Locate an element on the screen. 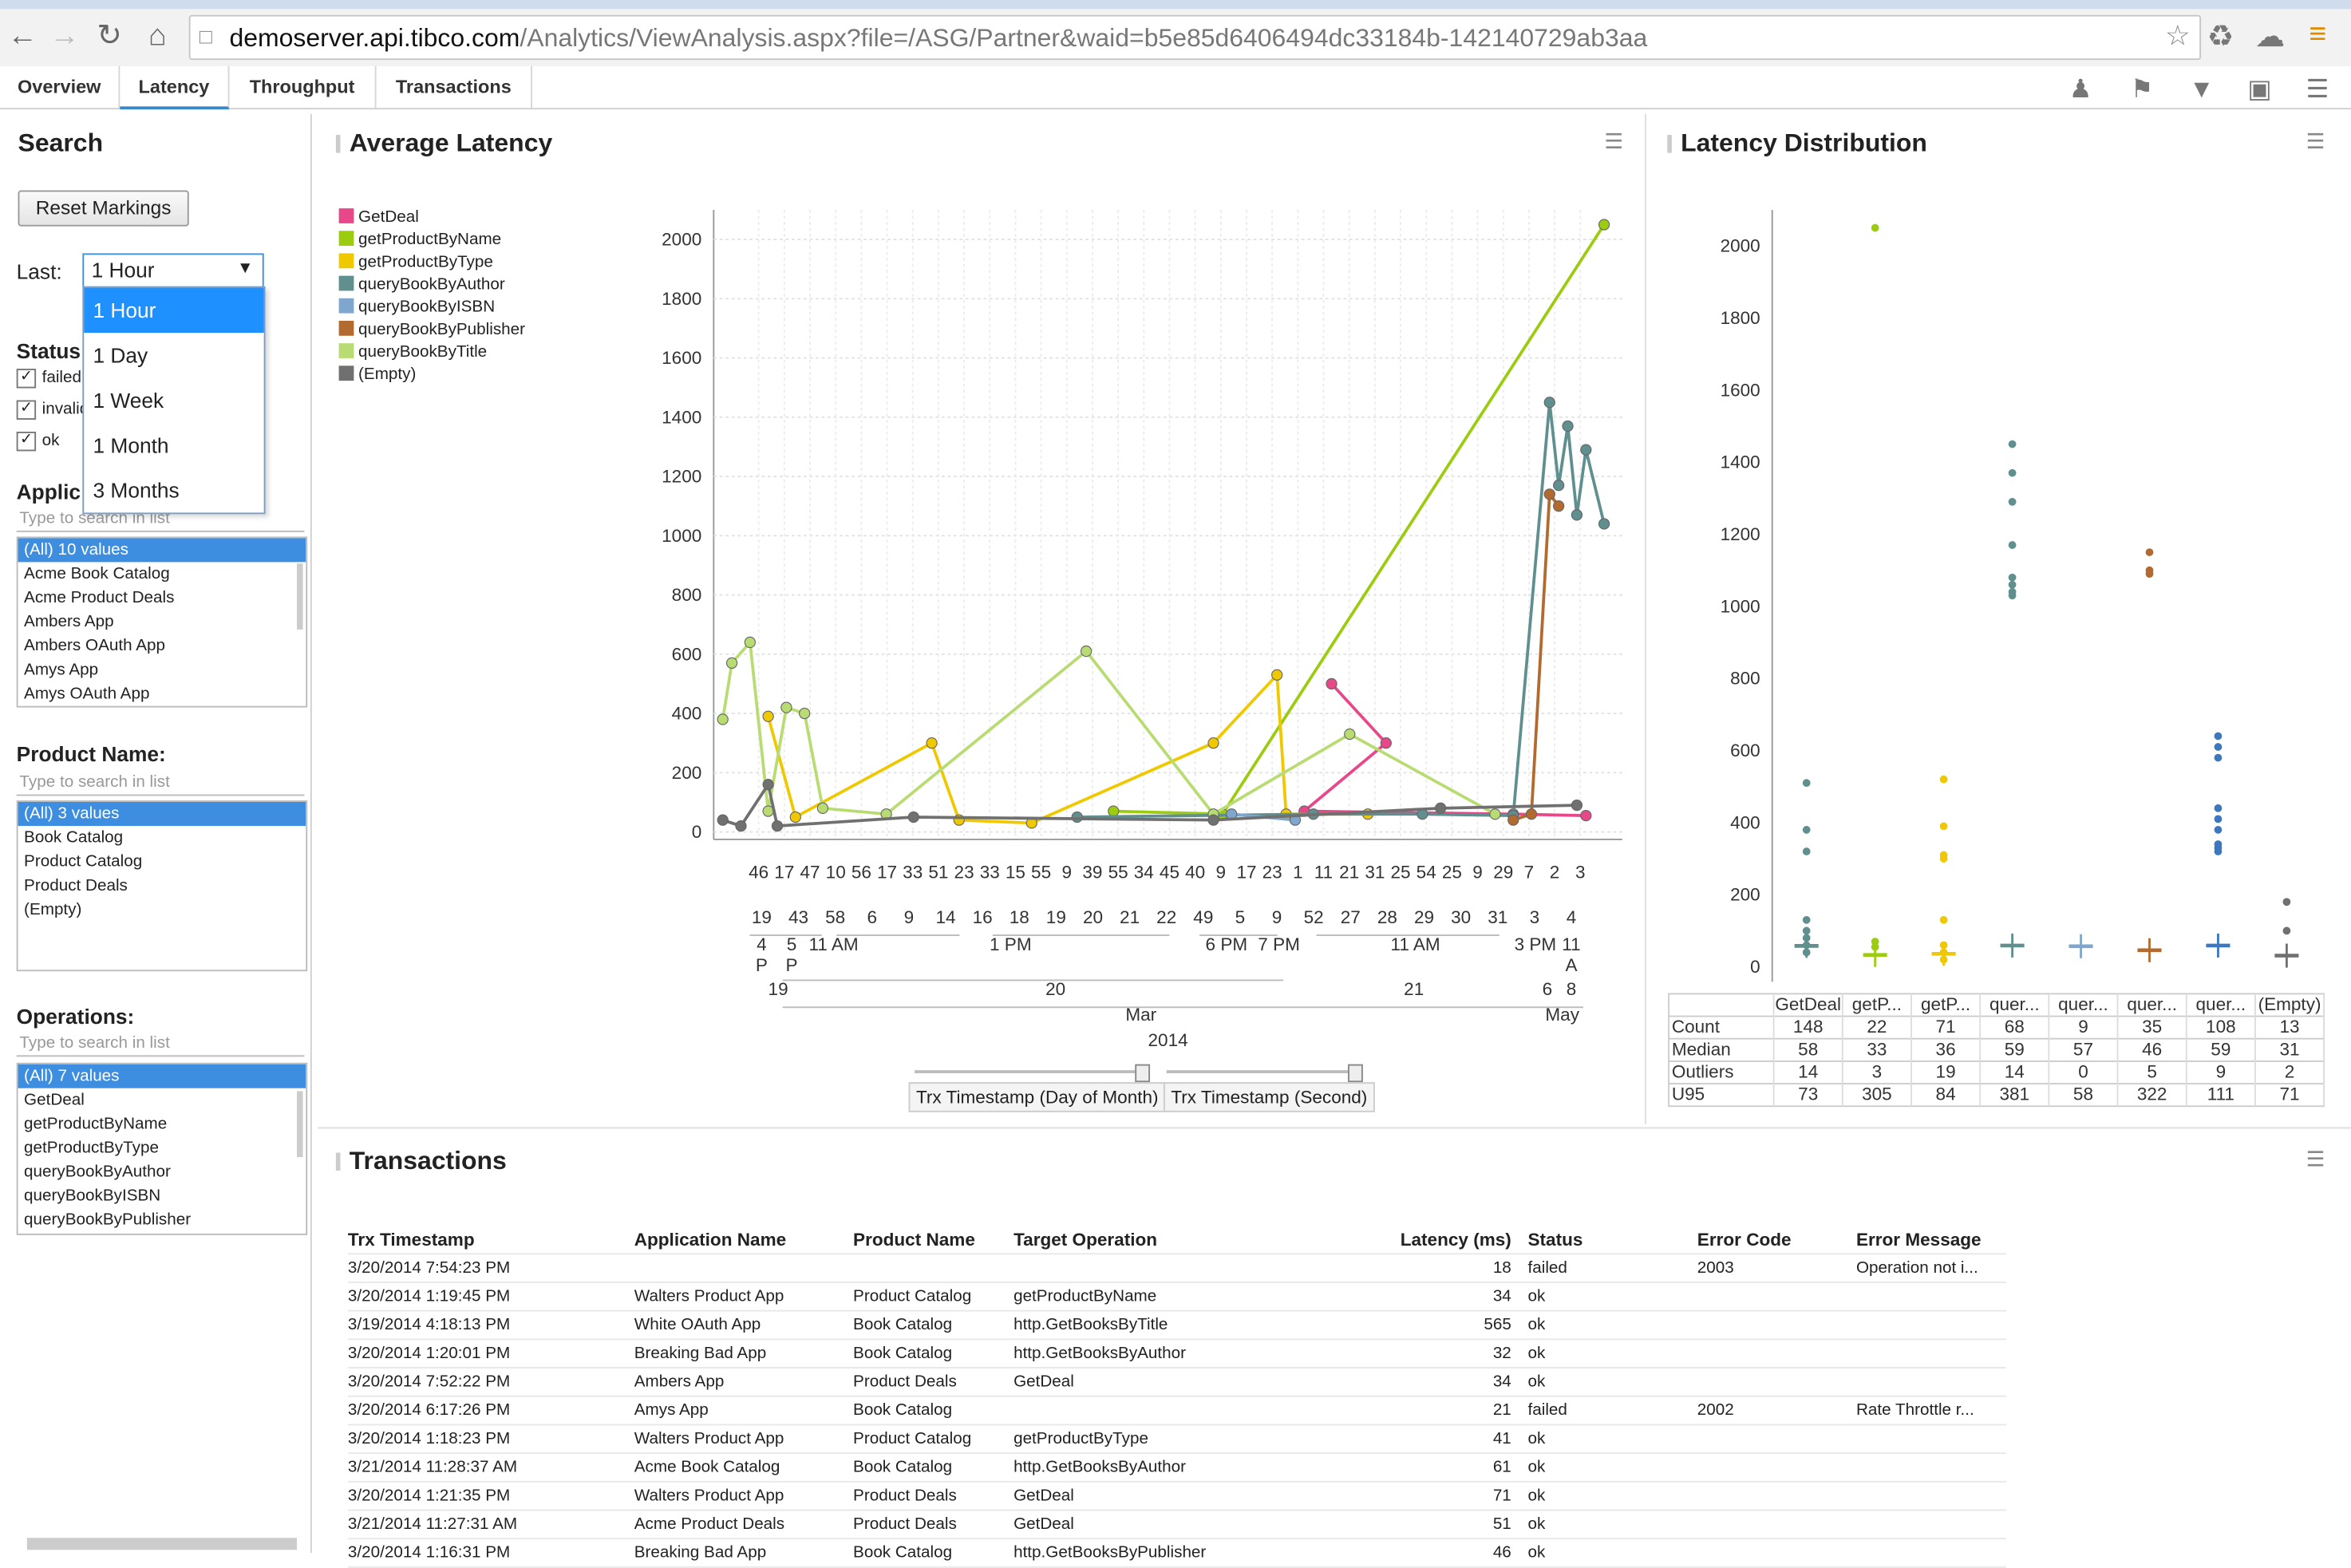  search-horizontal-scrollbar is located at coordinates (162, 1544).